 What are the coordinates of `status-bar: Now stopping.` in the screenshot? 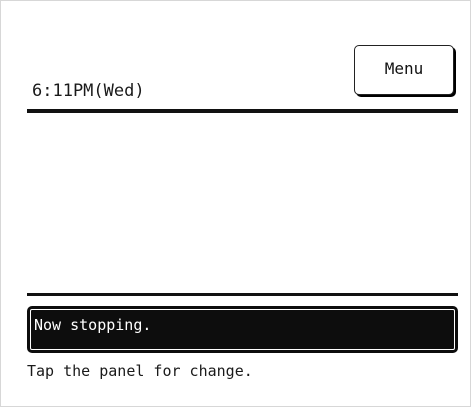 It's located at (242, 329).